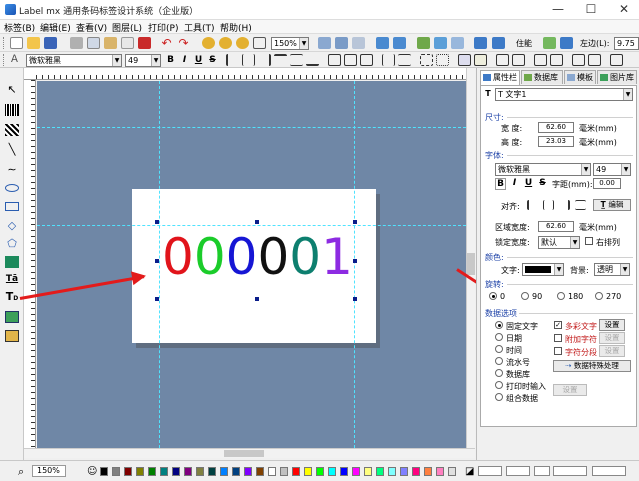  Describe the element at coordinates (426, 60) in the screenshot. I see `group-icon` at that location.